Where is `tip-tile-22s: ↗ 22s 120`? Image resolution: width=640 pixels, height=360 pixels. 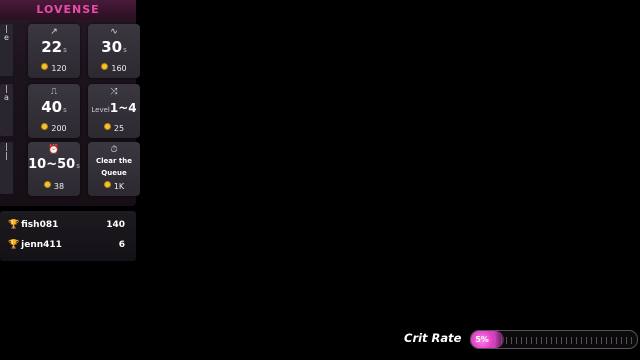 tip-tile-22s: ↗ 22s 120 is located at coordinates (54, 51).